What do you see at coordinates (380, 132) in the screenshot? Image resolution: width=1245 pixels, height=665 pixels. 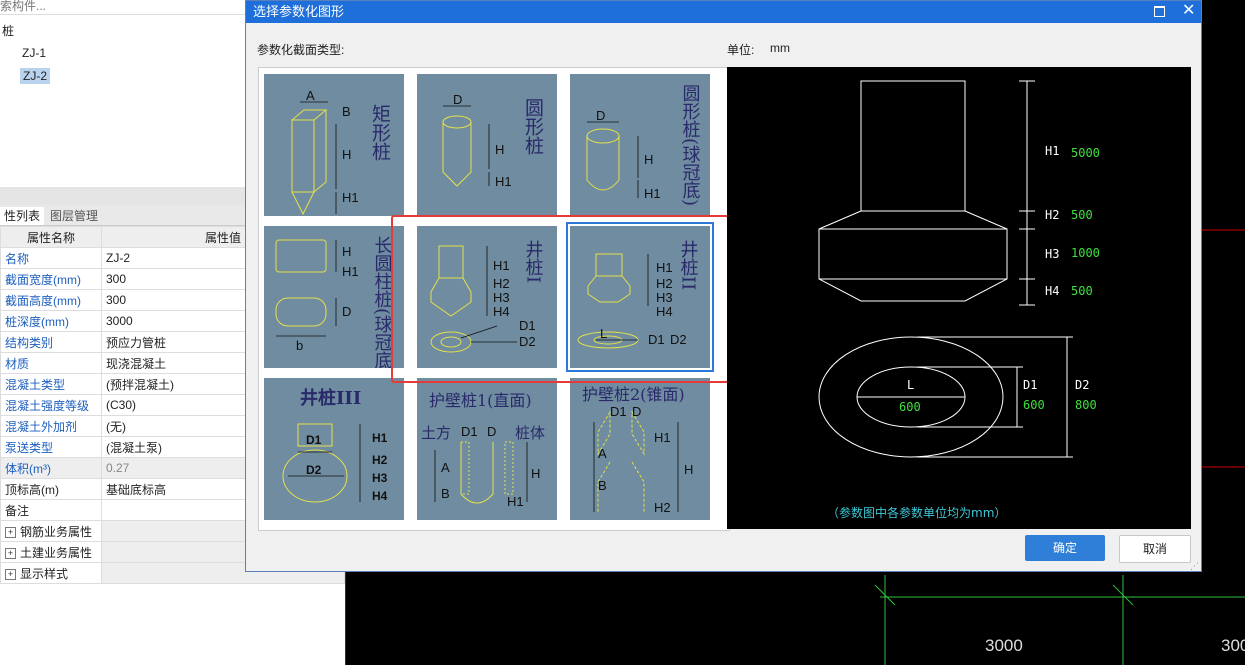 I see `shape-title: 矩形桩` at bounding box center [380, 132].